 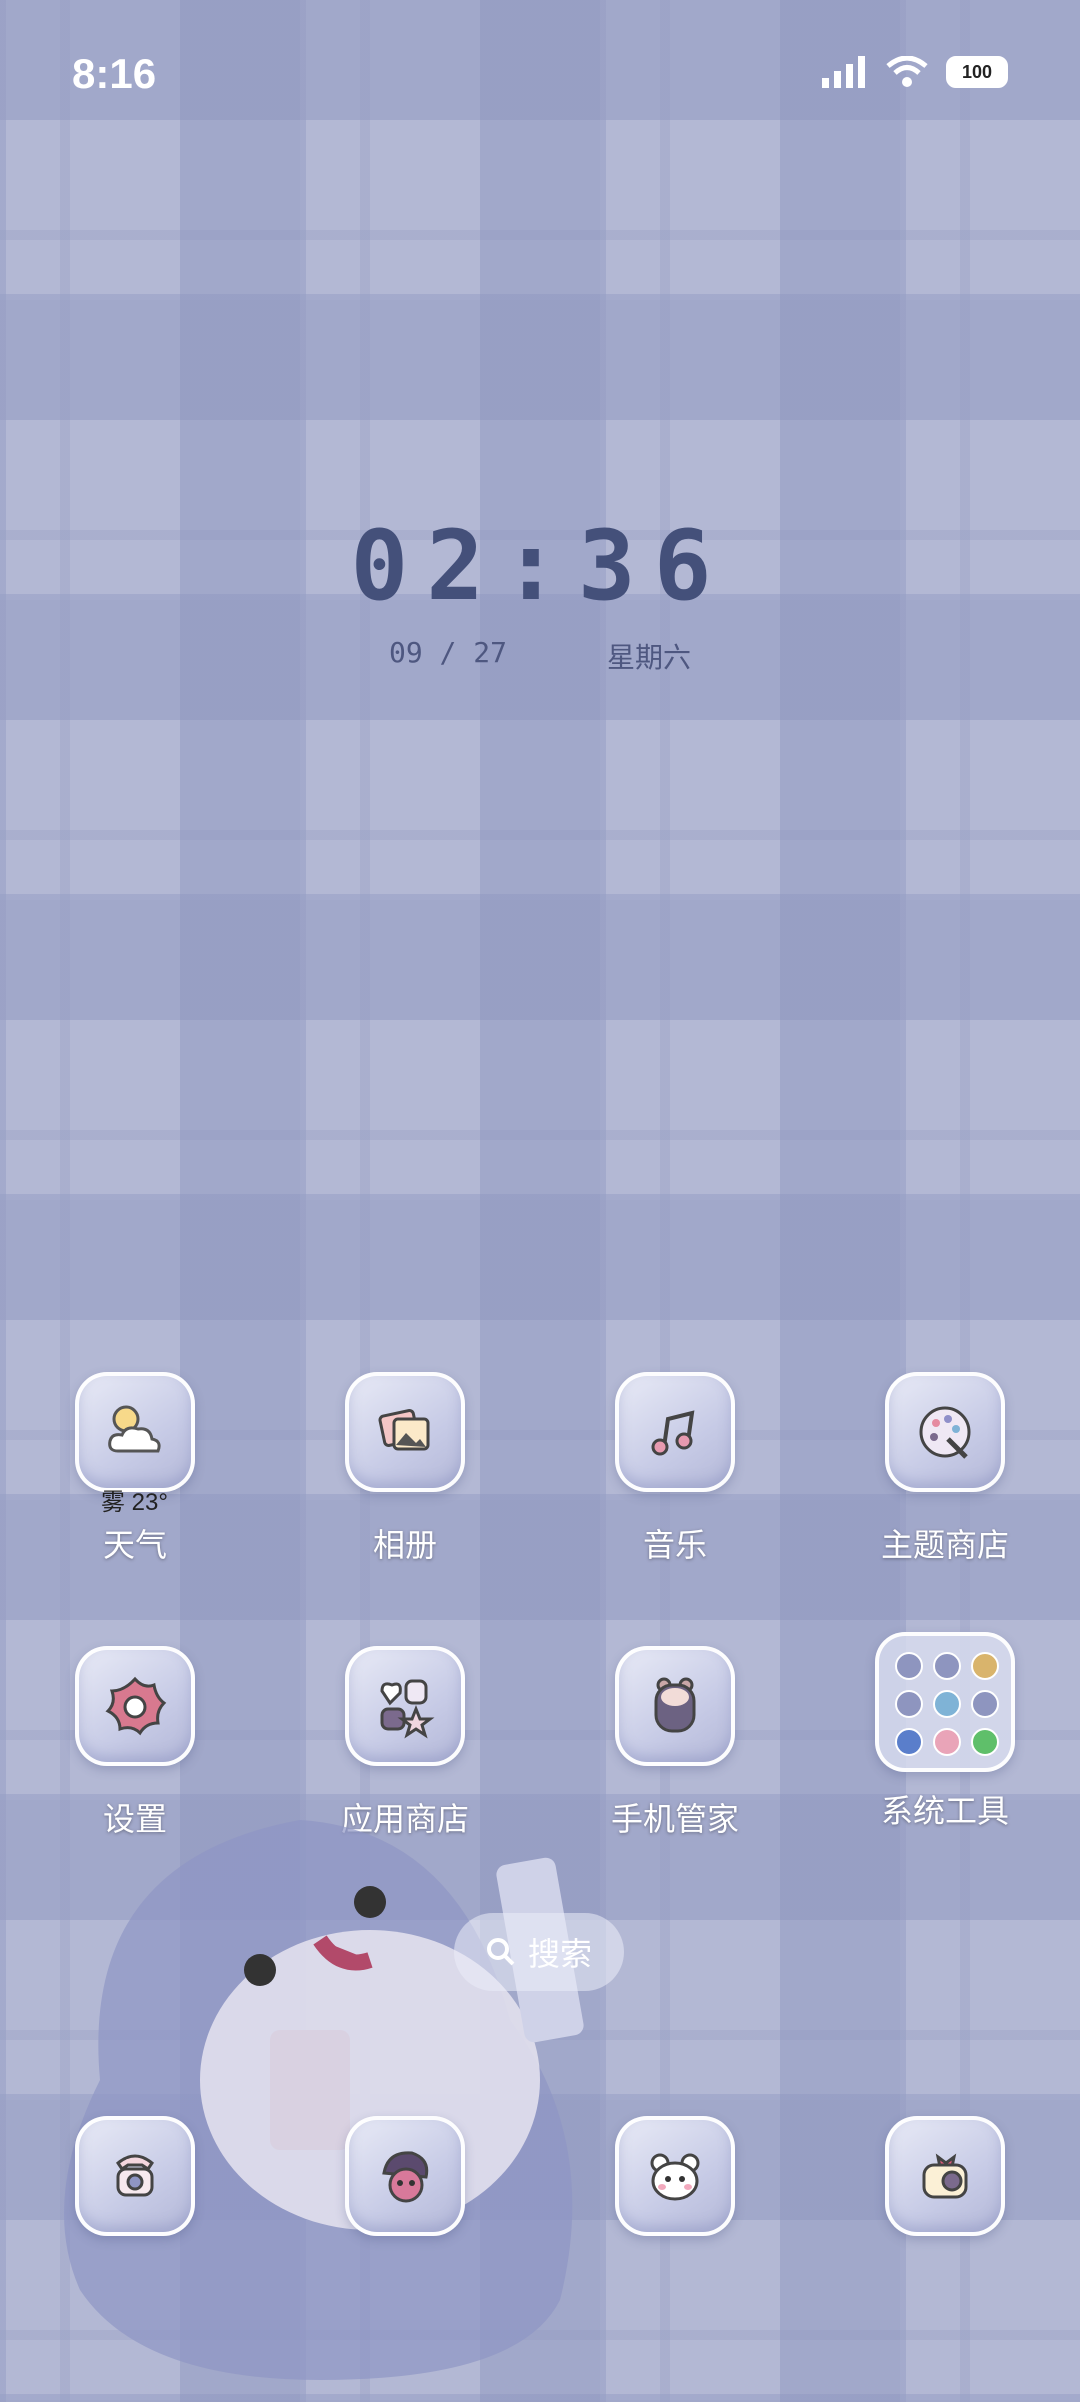 I want to click on wifi-icon, so click(x=907, y=71).